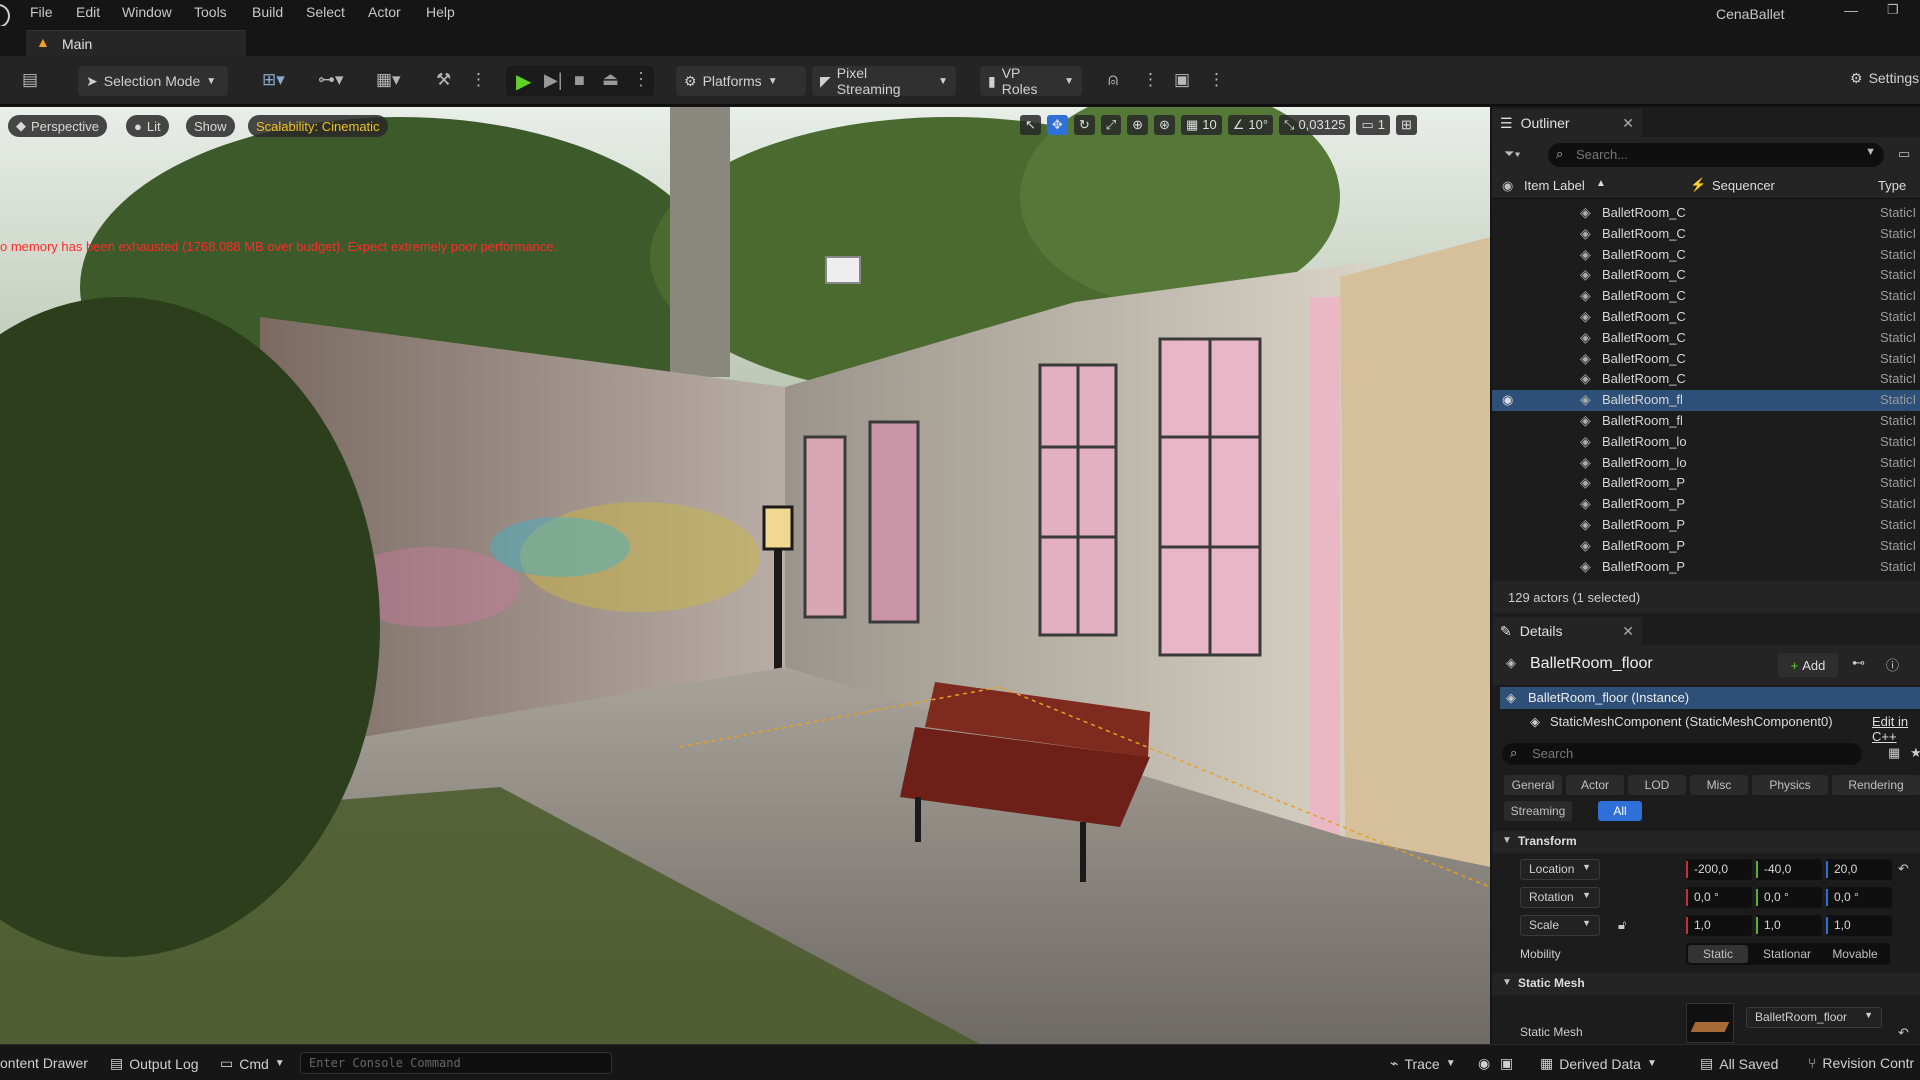  What do you see at coordinates (88, 12) in the screenshot?
I see `menu-edit: Edit` at bounding box center [88, 12].